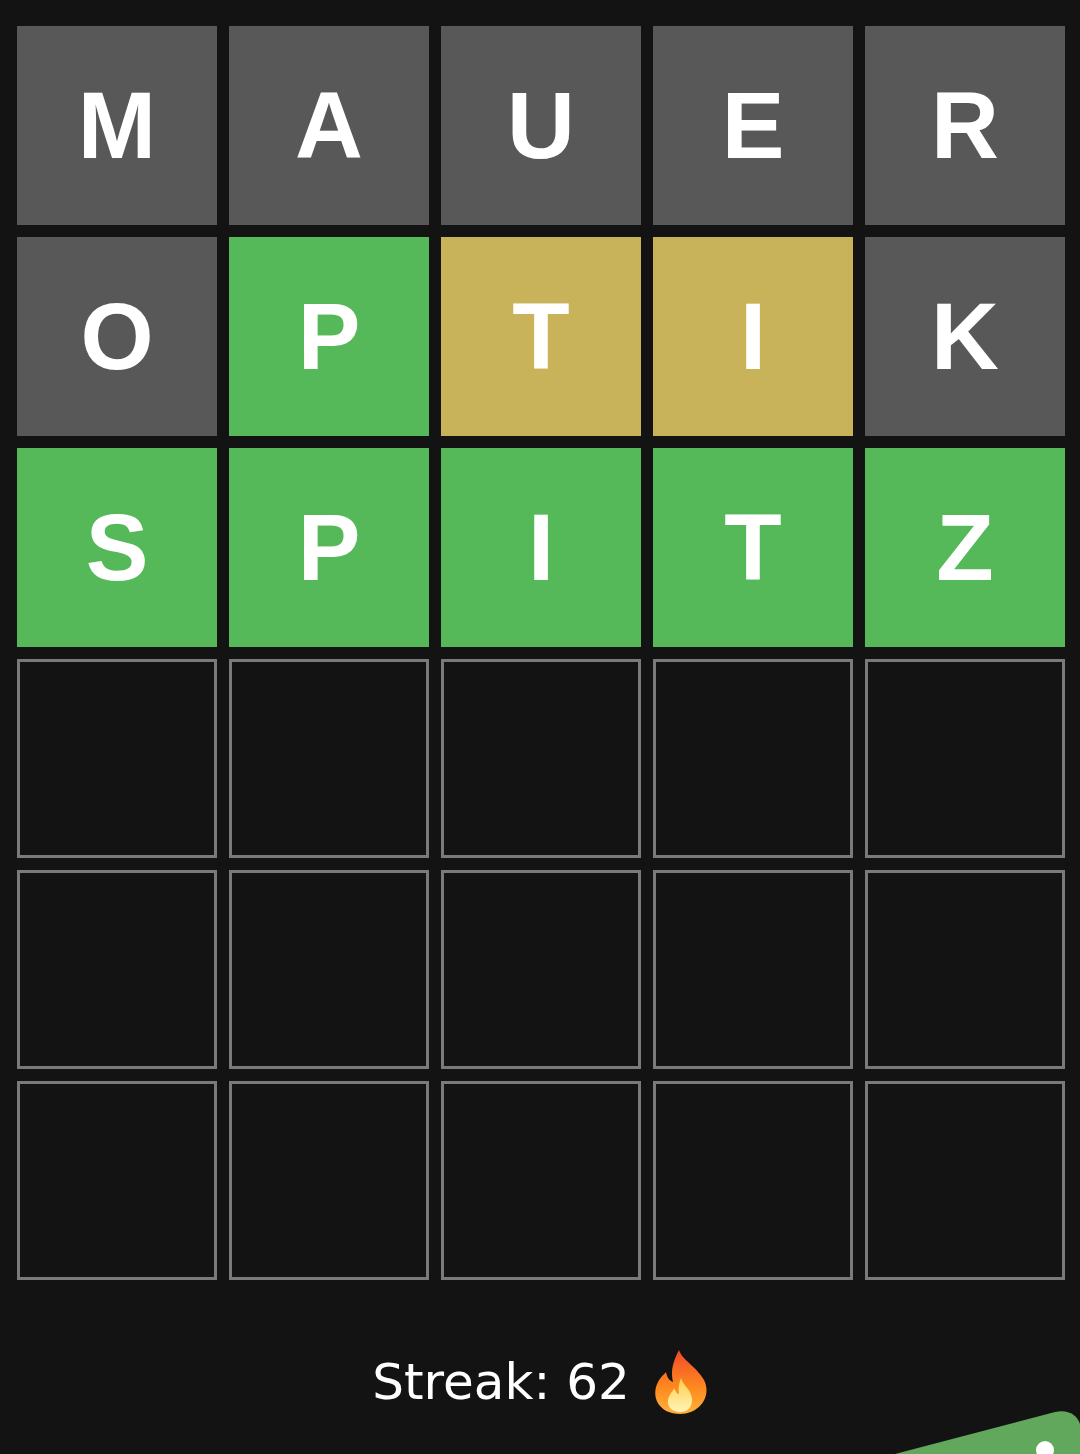 The height and width of the screenshot is (1454, 1080). I want to click on letter-tile: S, so click(117, 547).